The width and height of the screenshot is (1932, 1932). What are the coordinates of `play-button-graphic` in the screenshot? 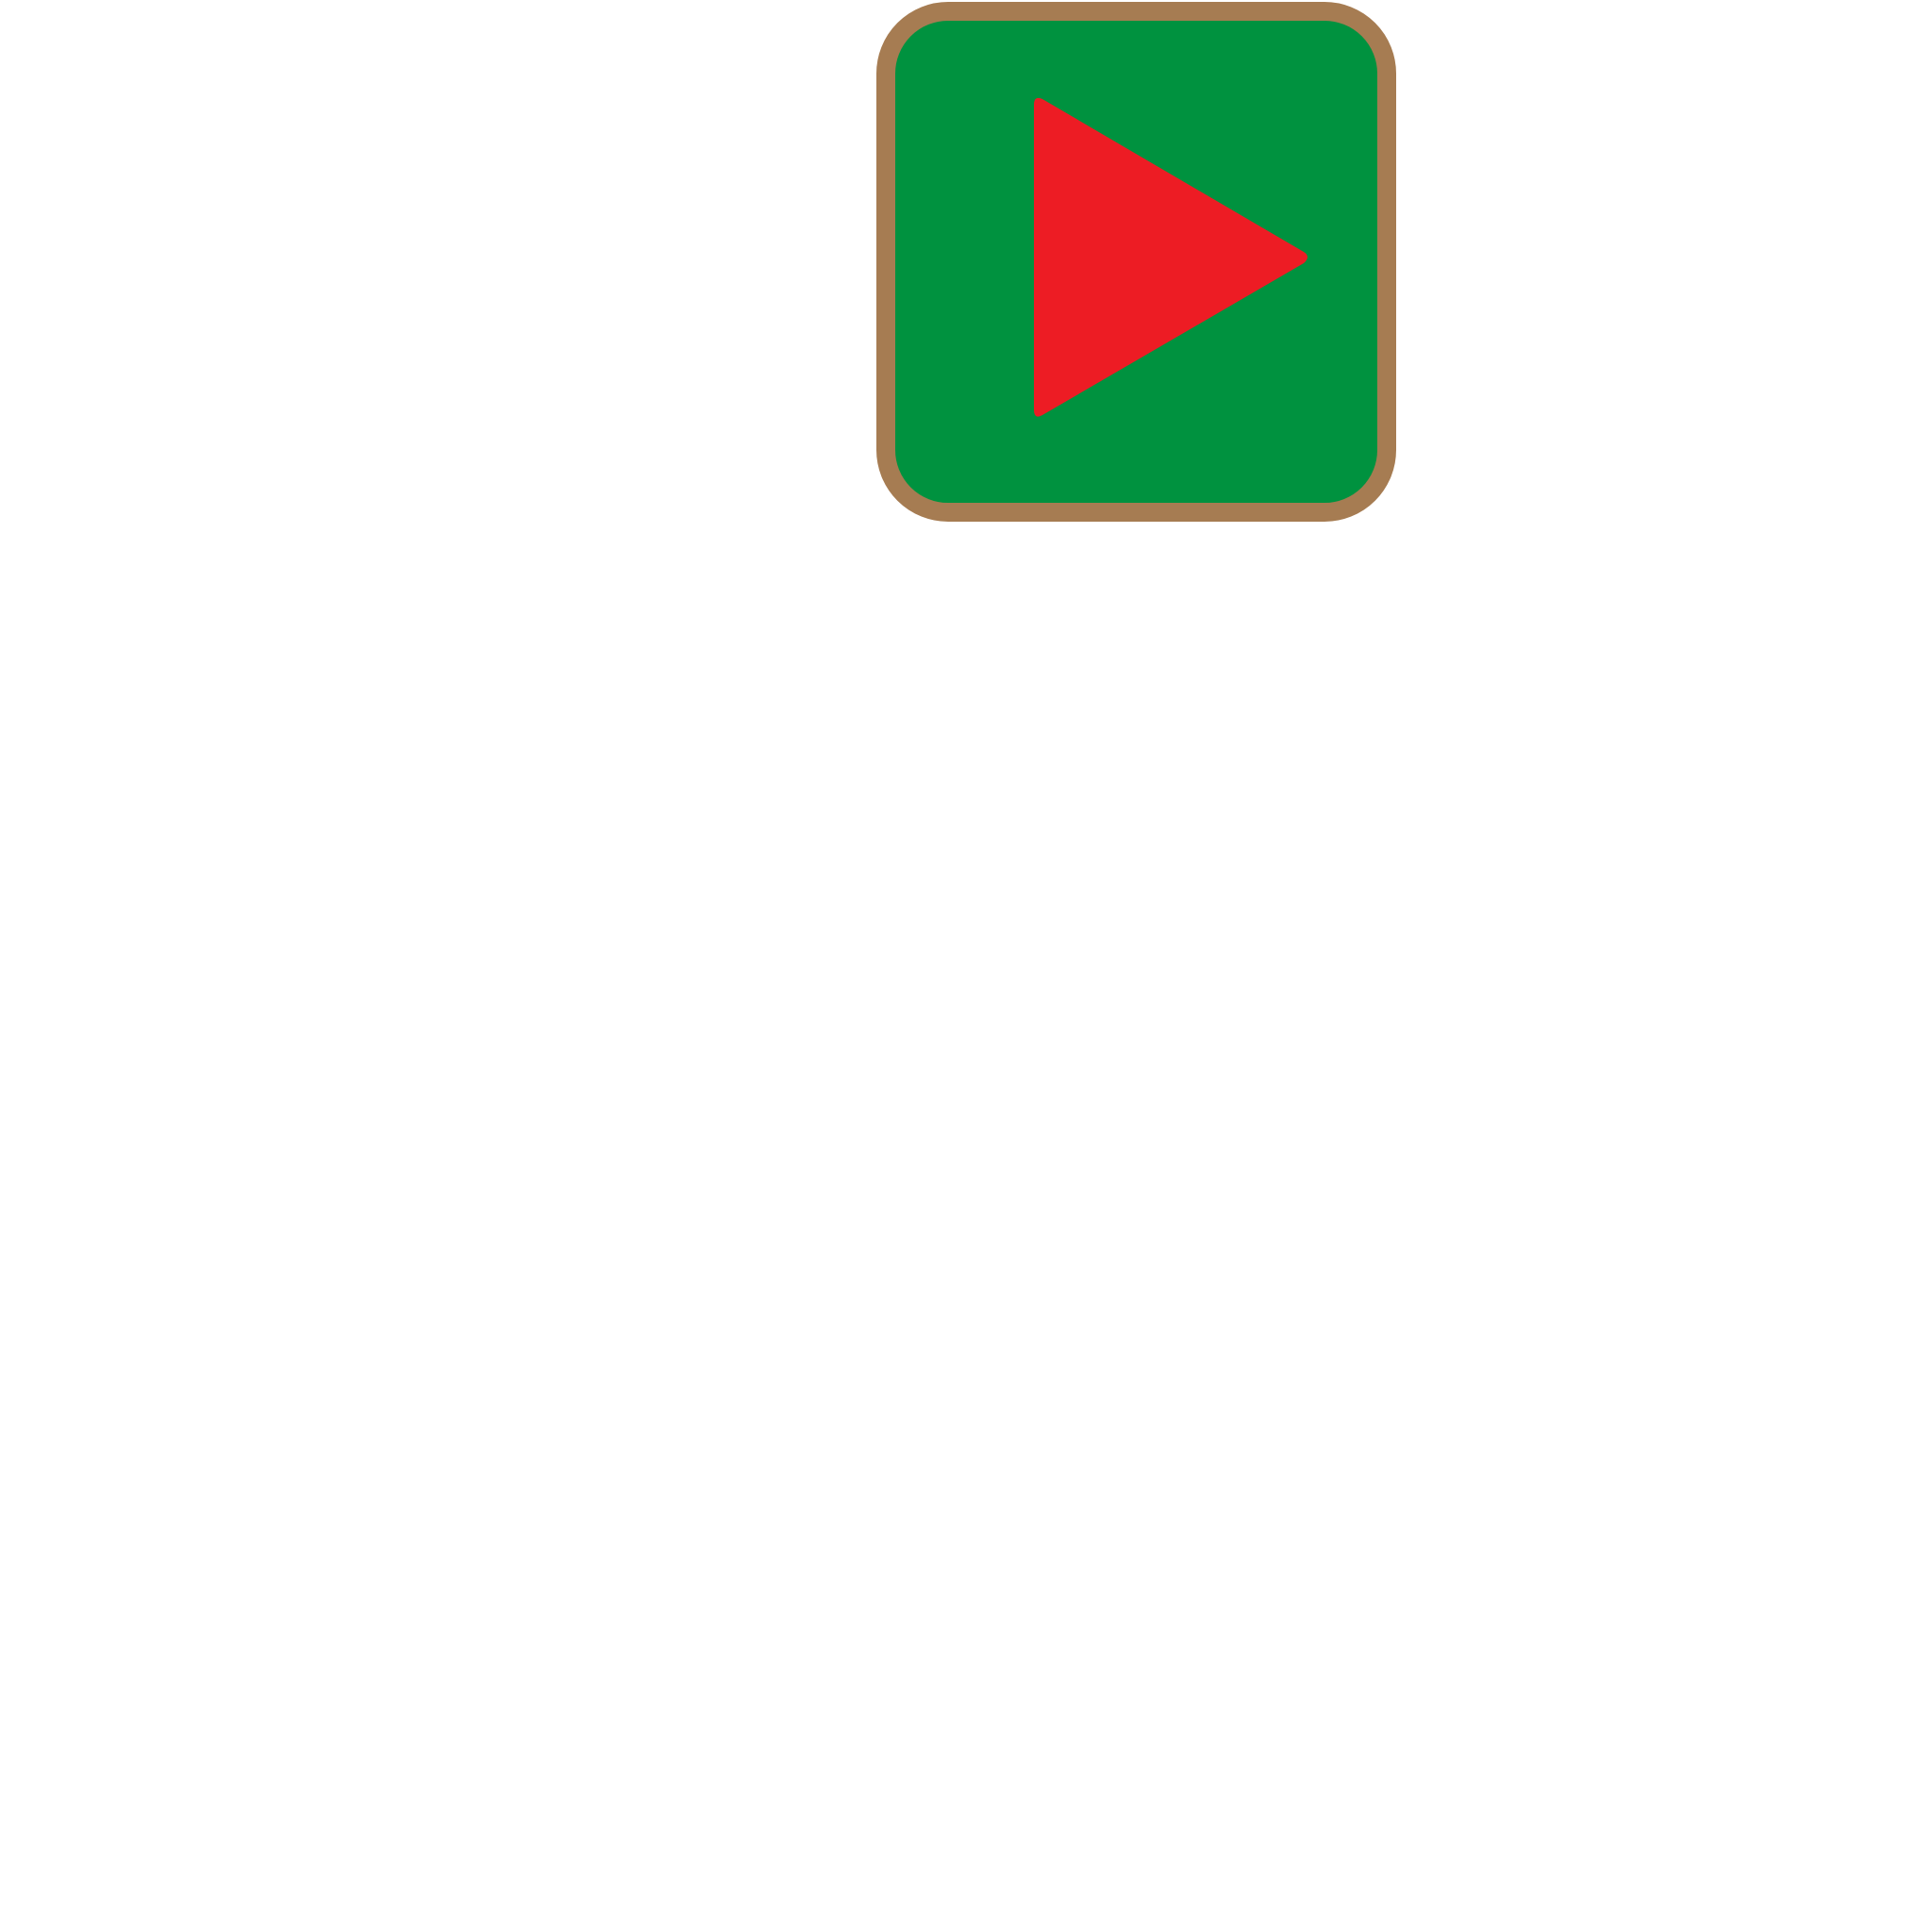 It's located at (1136, 262).